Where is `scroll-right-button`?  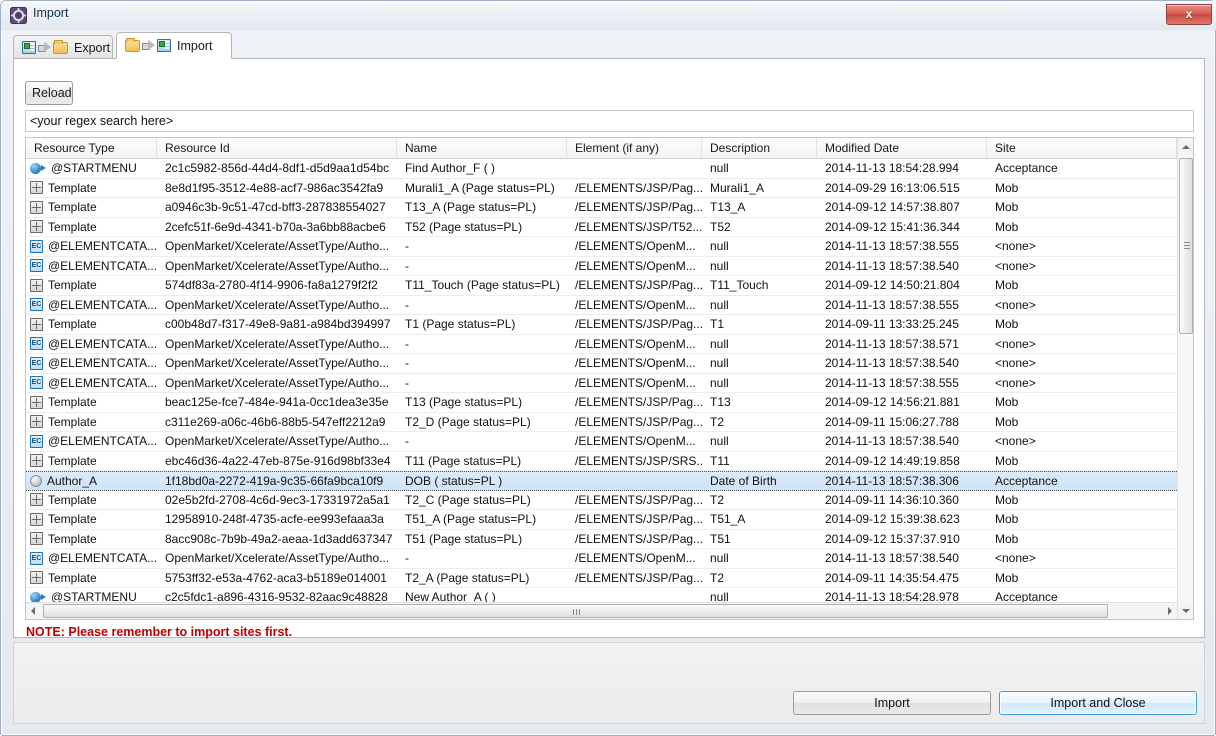 scroll-right-button is located at coordinates (1169, 611).